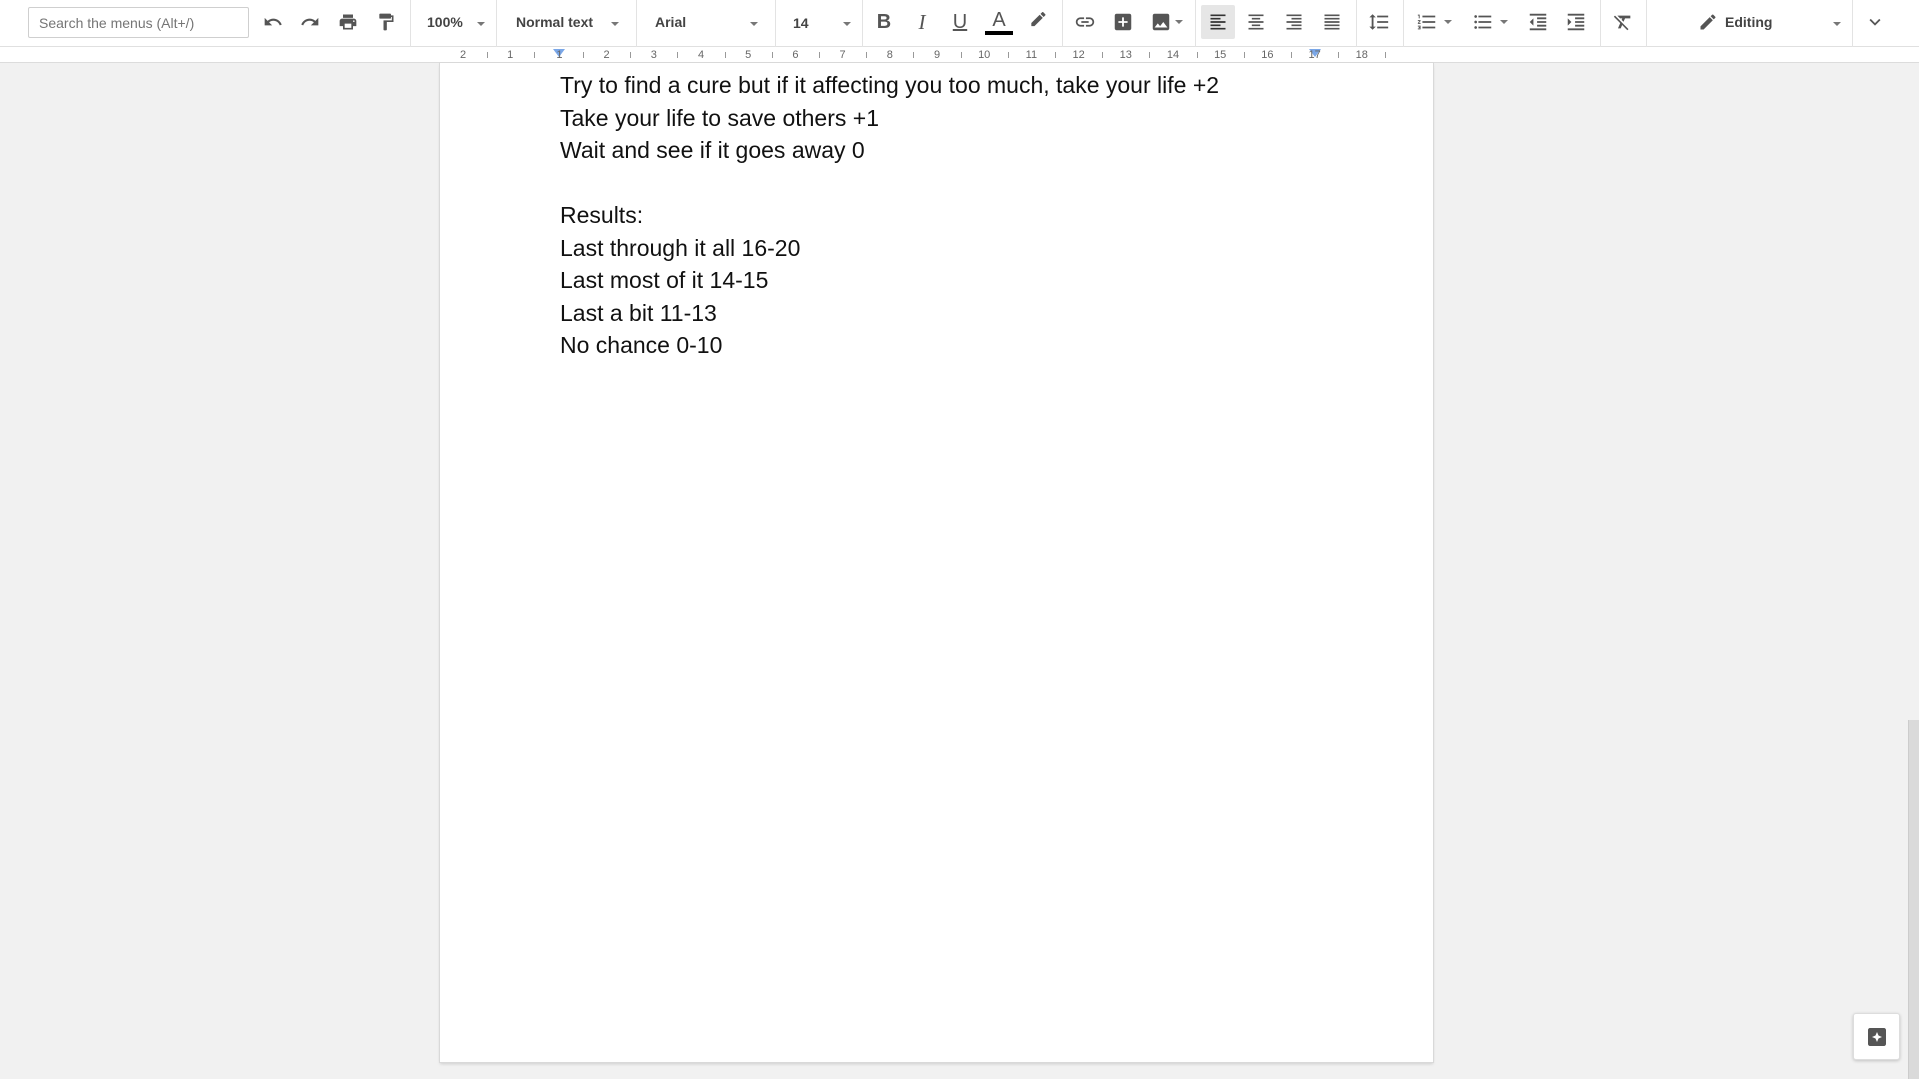 This screenshot has height=1079, width=1919. Describe the element at coordinates (1256, 22) in the screenshot. I see `align-center-icon` at that location.